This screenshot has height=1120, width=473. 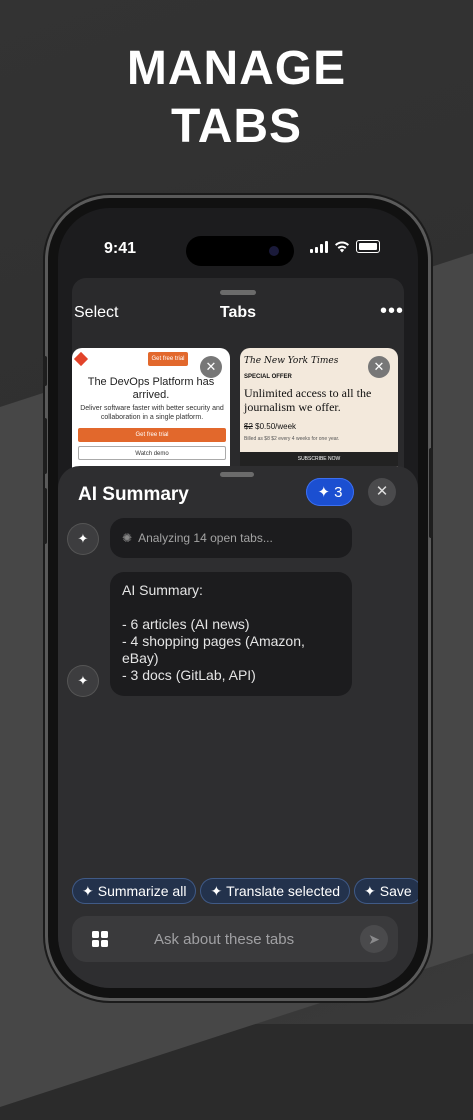 I want to click on dynamic-island, so click(x=240, y=251).